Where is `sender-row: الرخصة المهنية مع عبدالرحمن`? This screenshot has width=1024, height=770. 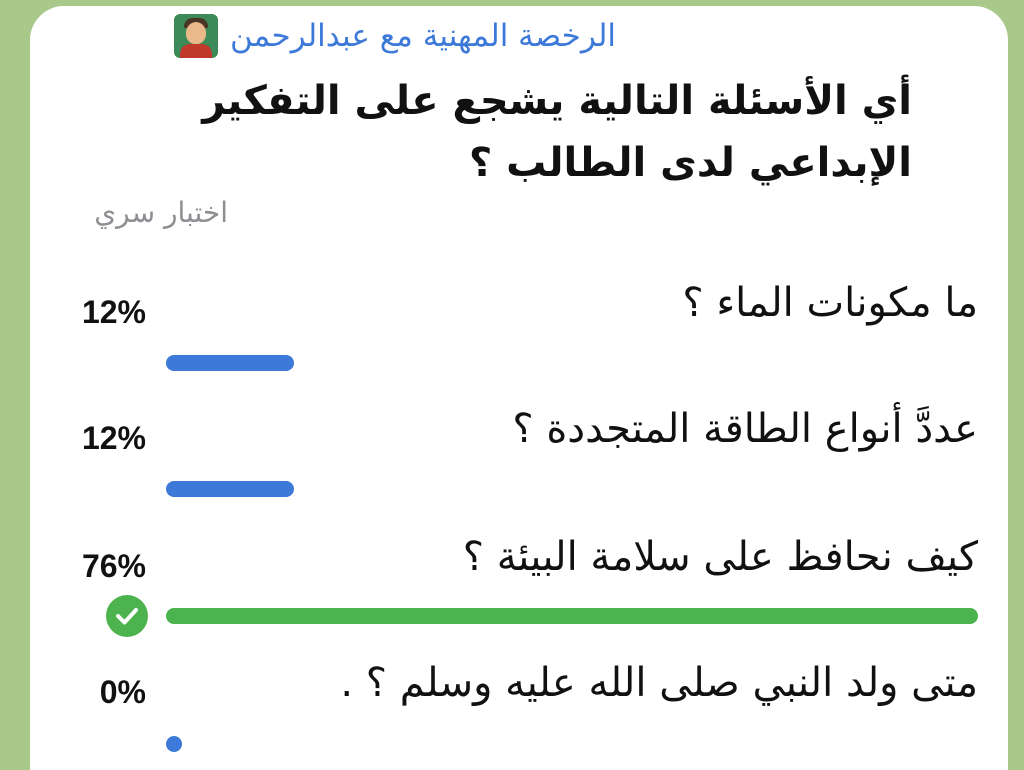 sender-row: الرخصة المهنية مع عبدالرحمن is located at coordinates (394, 36).